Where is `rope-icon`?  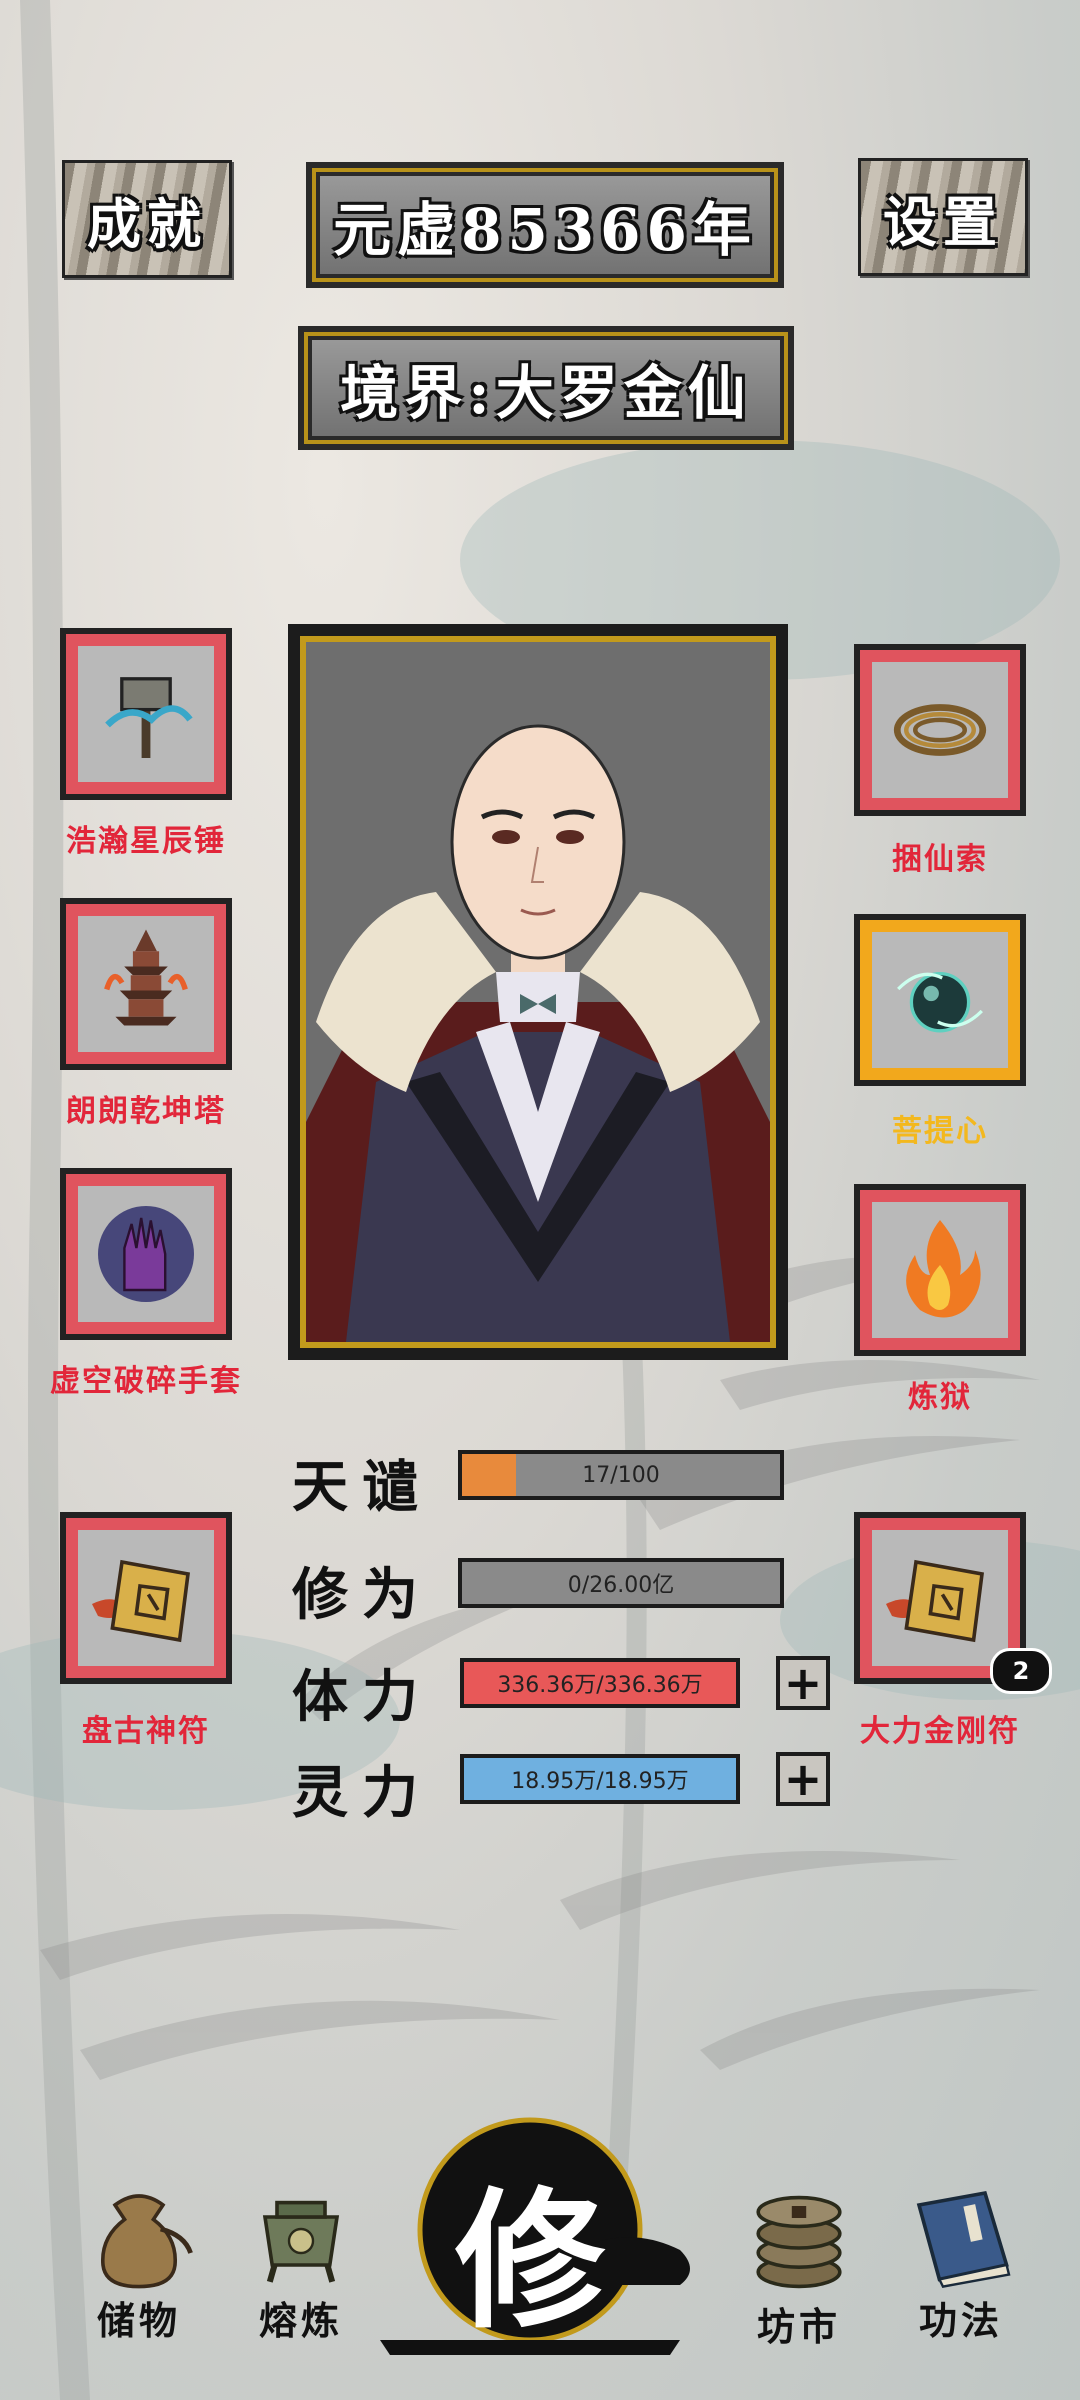
rope-icon is located at coordinates (940, 730).